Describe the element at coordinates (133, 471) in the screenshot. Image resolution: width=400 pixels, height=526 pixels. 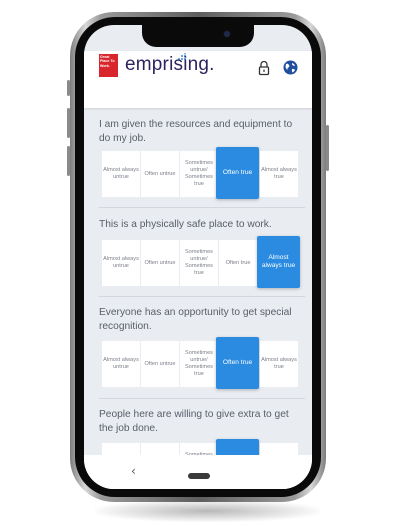
I see `chevron-left-icon: ‹` at that location.